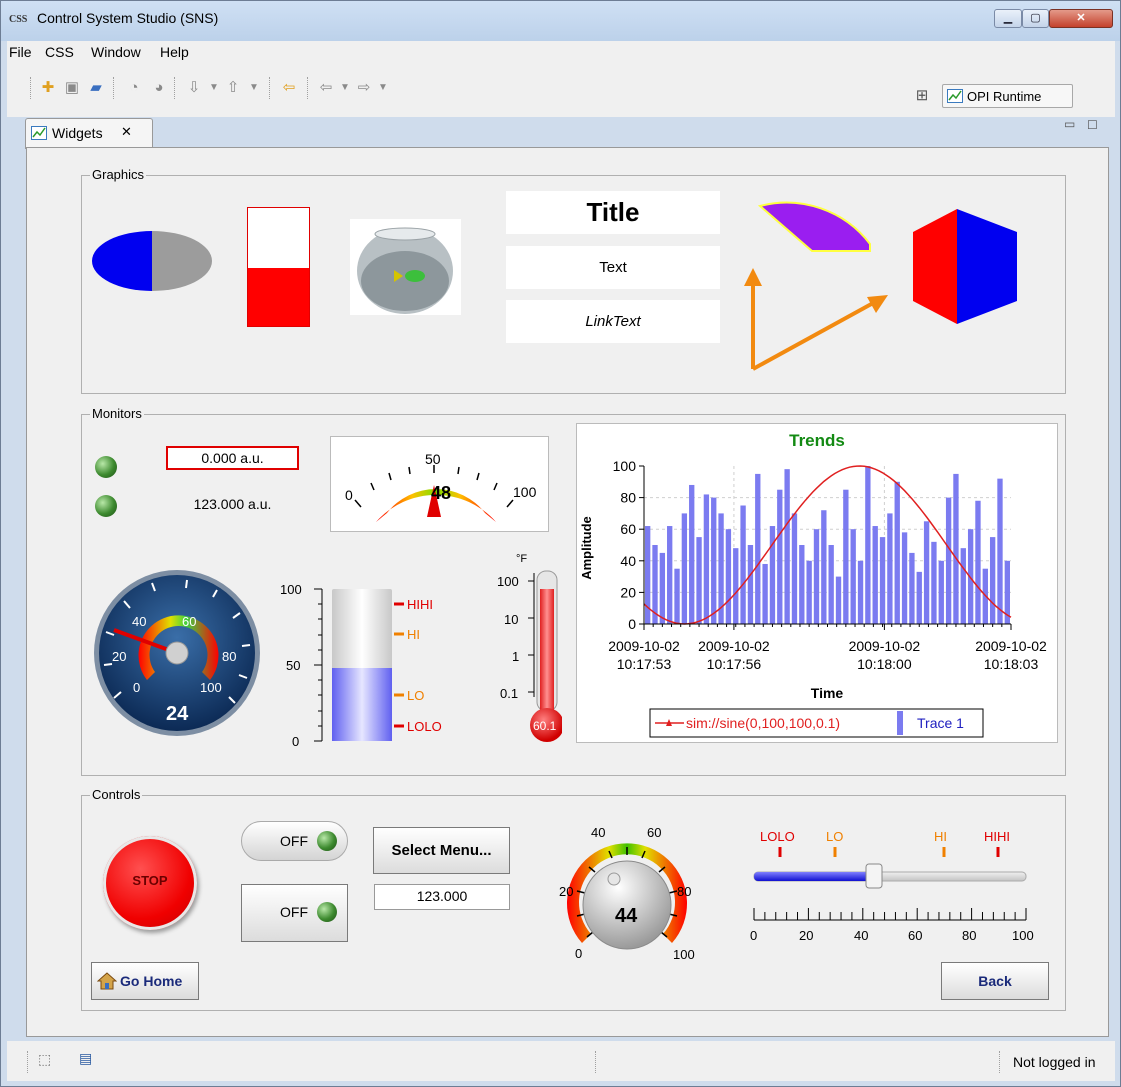  I want to click on minimize-button: ▁, so click(1008, 18).